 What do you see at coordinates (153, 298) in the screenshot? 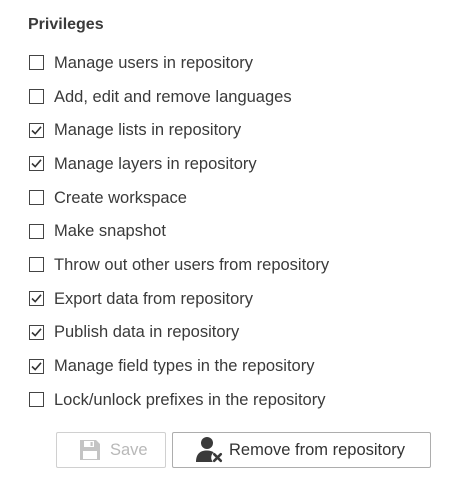
I see `privilege-label: Export data from repository` at bounding box center [153, 298].